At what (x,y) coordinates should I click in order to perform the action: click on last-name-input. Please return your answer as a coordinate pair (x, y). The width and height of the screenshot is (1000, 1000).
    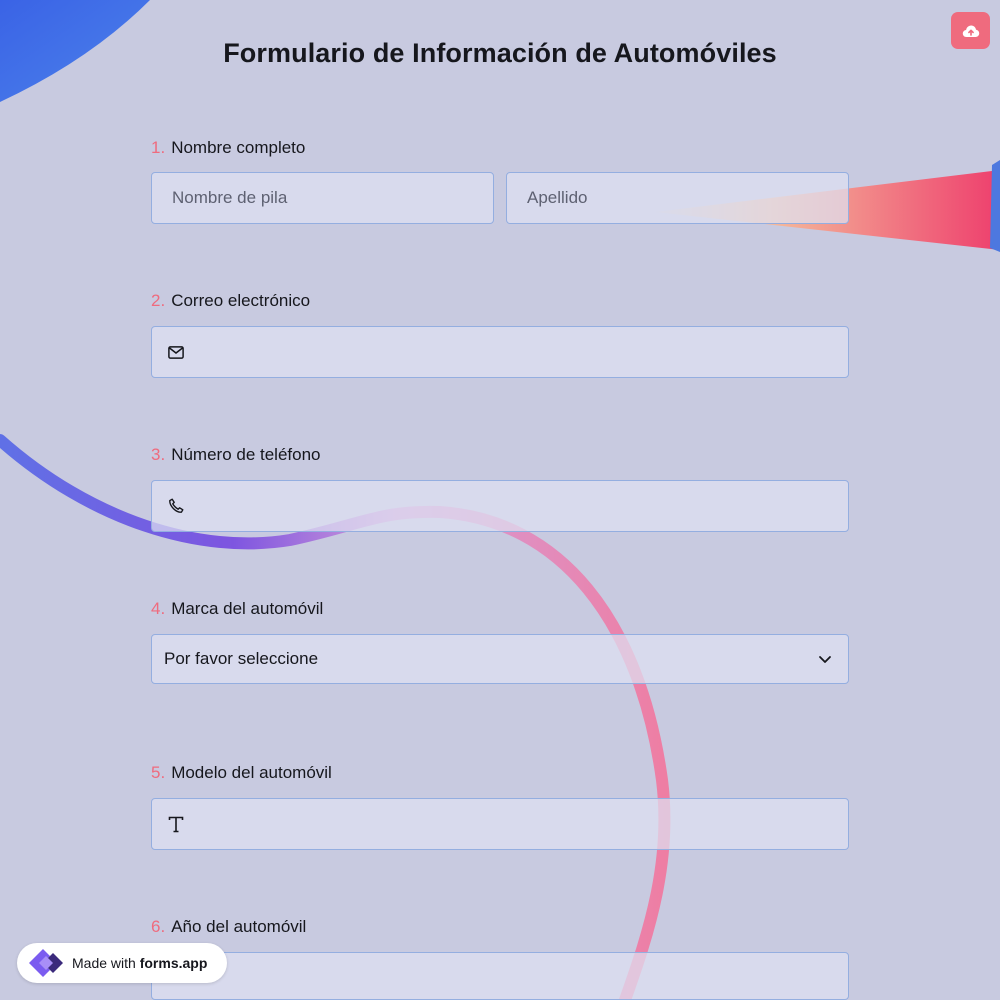
    Looking at the image, I should click on (677, 198).